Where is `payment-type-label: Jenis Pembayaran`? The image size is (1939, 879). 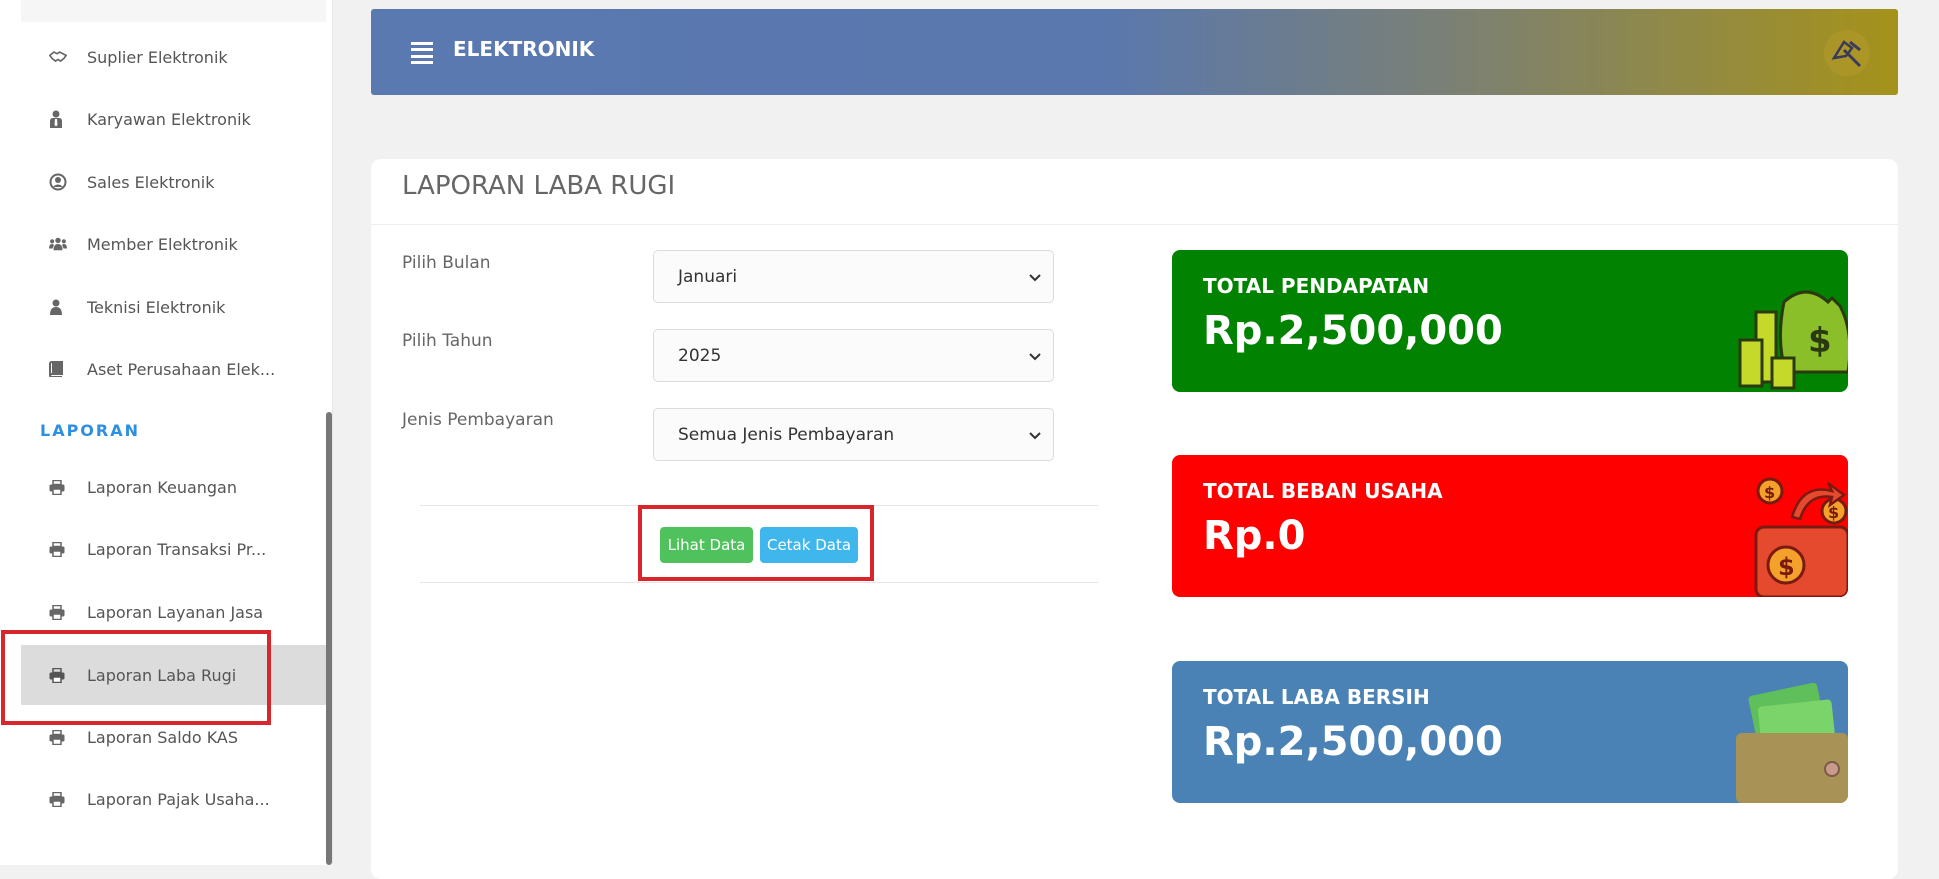
payment-type-label: Jenis Pembayaran is located at coordinates (478, 420).